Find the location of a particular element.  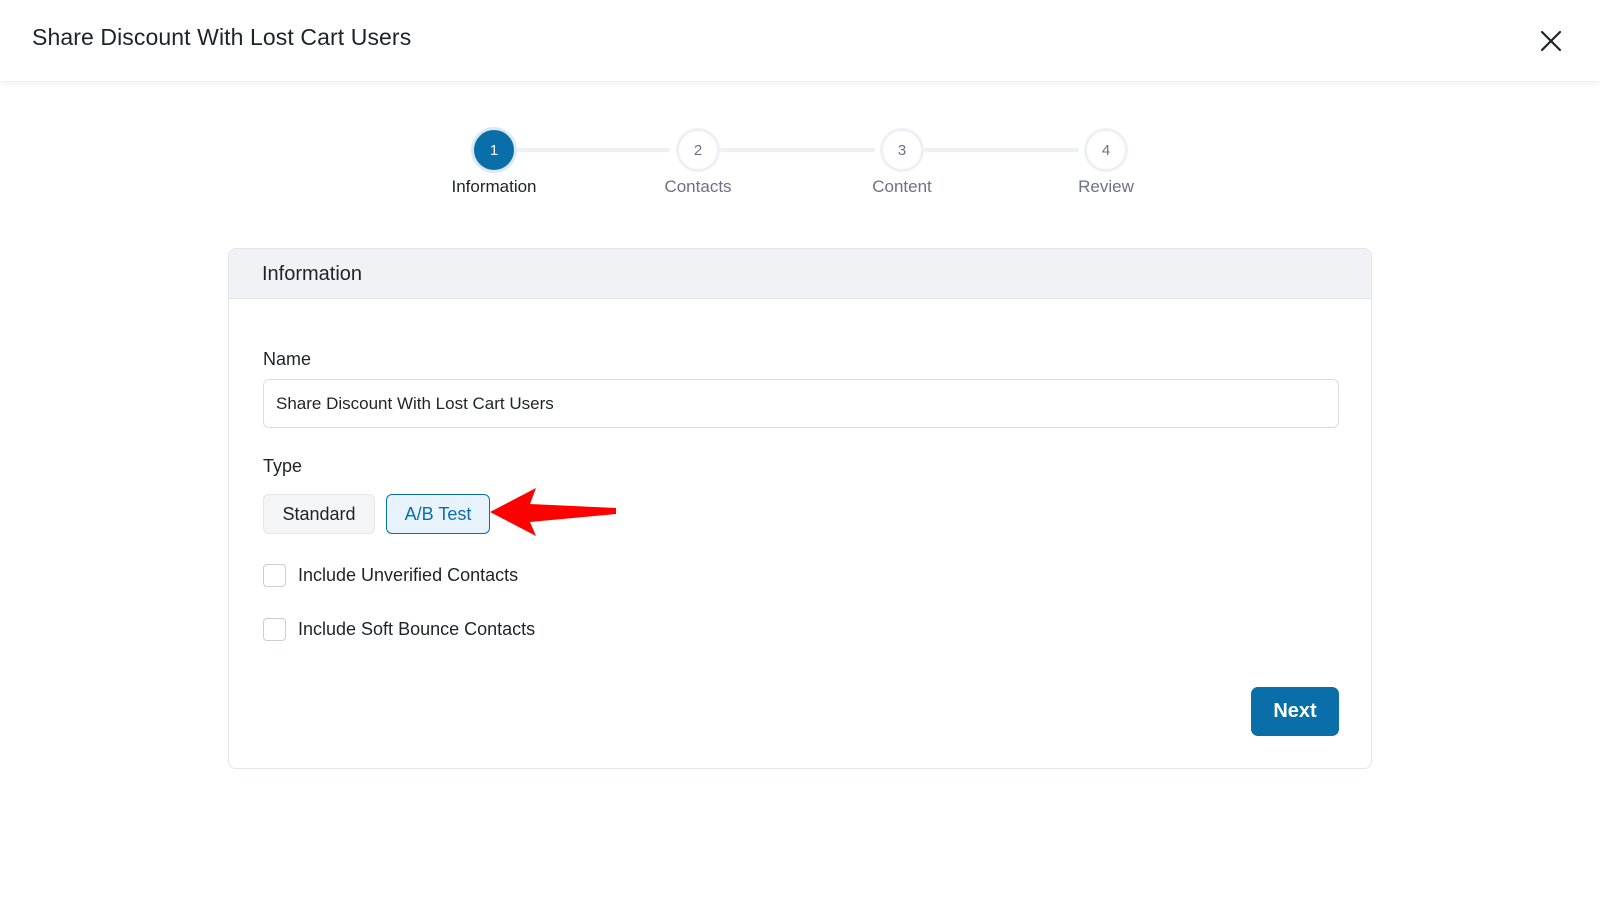

type-ab-test-button: A/B Test is located at coordinates (438, 514).